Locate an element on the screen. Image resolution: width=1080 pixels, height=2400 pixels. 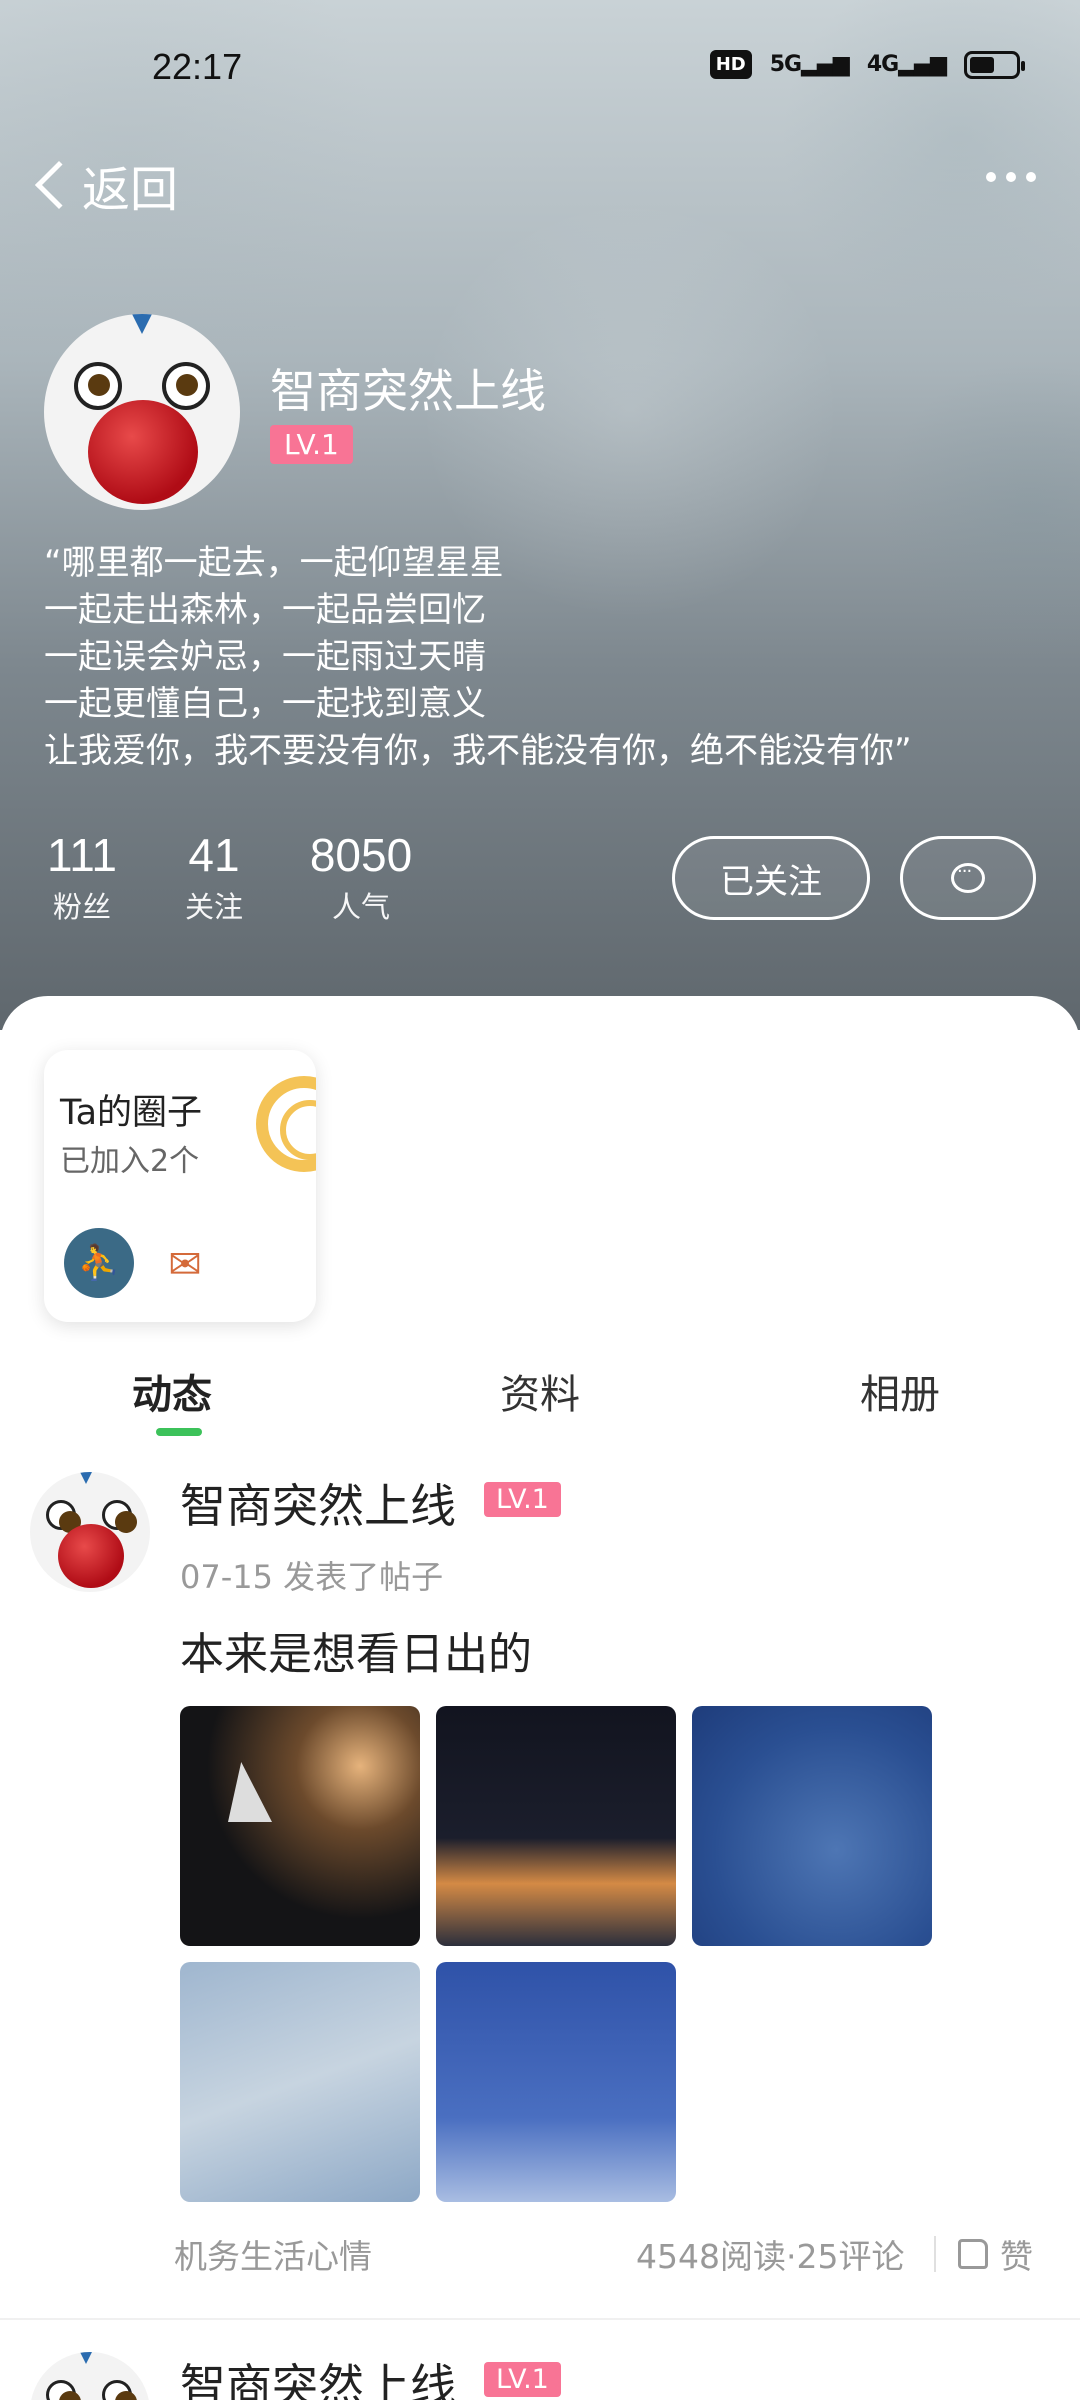
chevron-left-icon is located at coordinates (59, 185).